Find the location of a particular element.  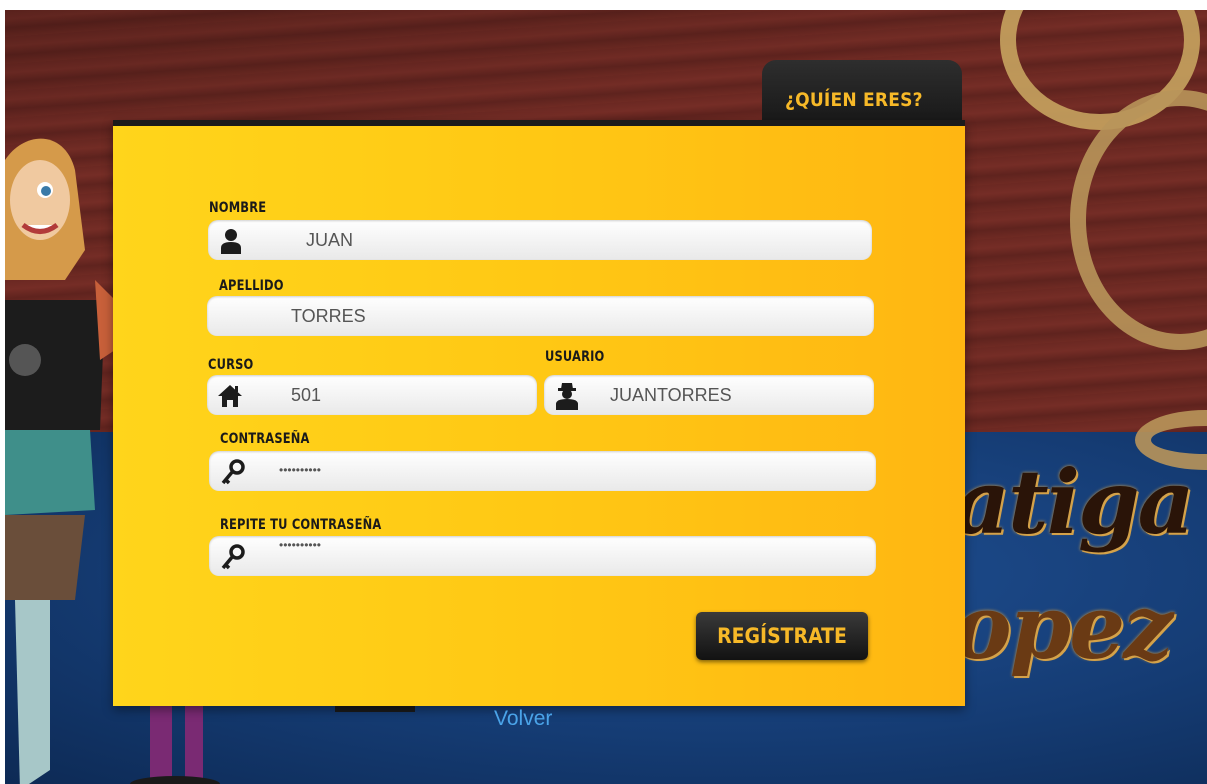

user-icon is located at coordinates (231, 241).